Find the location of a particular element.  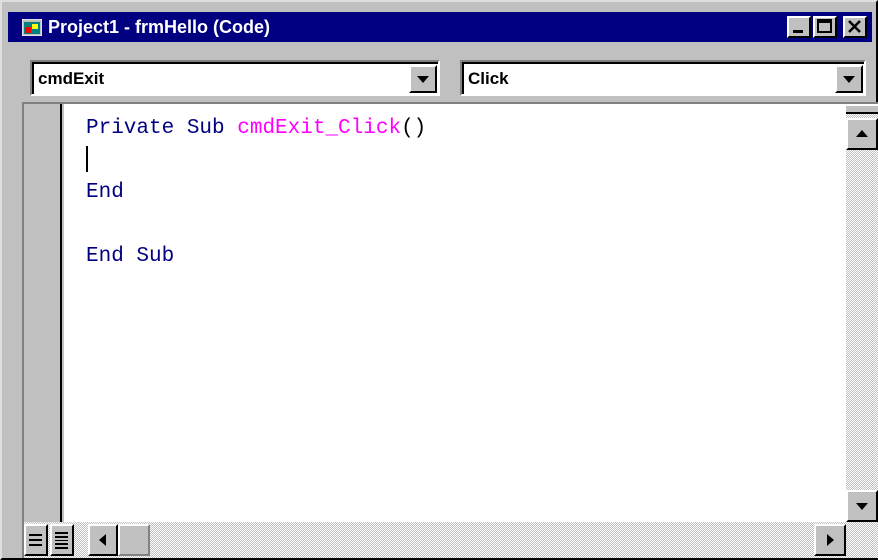

arrow-down-icon is located at coordinates (862, 506).